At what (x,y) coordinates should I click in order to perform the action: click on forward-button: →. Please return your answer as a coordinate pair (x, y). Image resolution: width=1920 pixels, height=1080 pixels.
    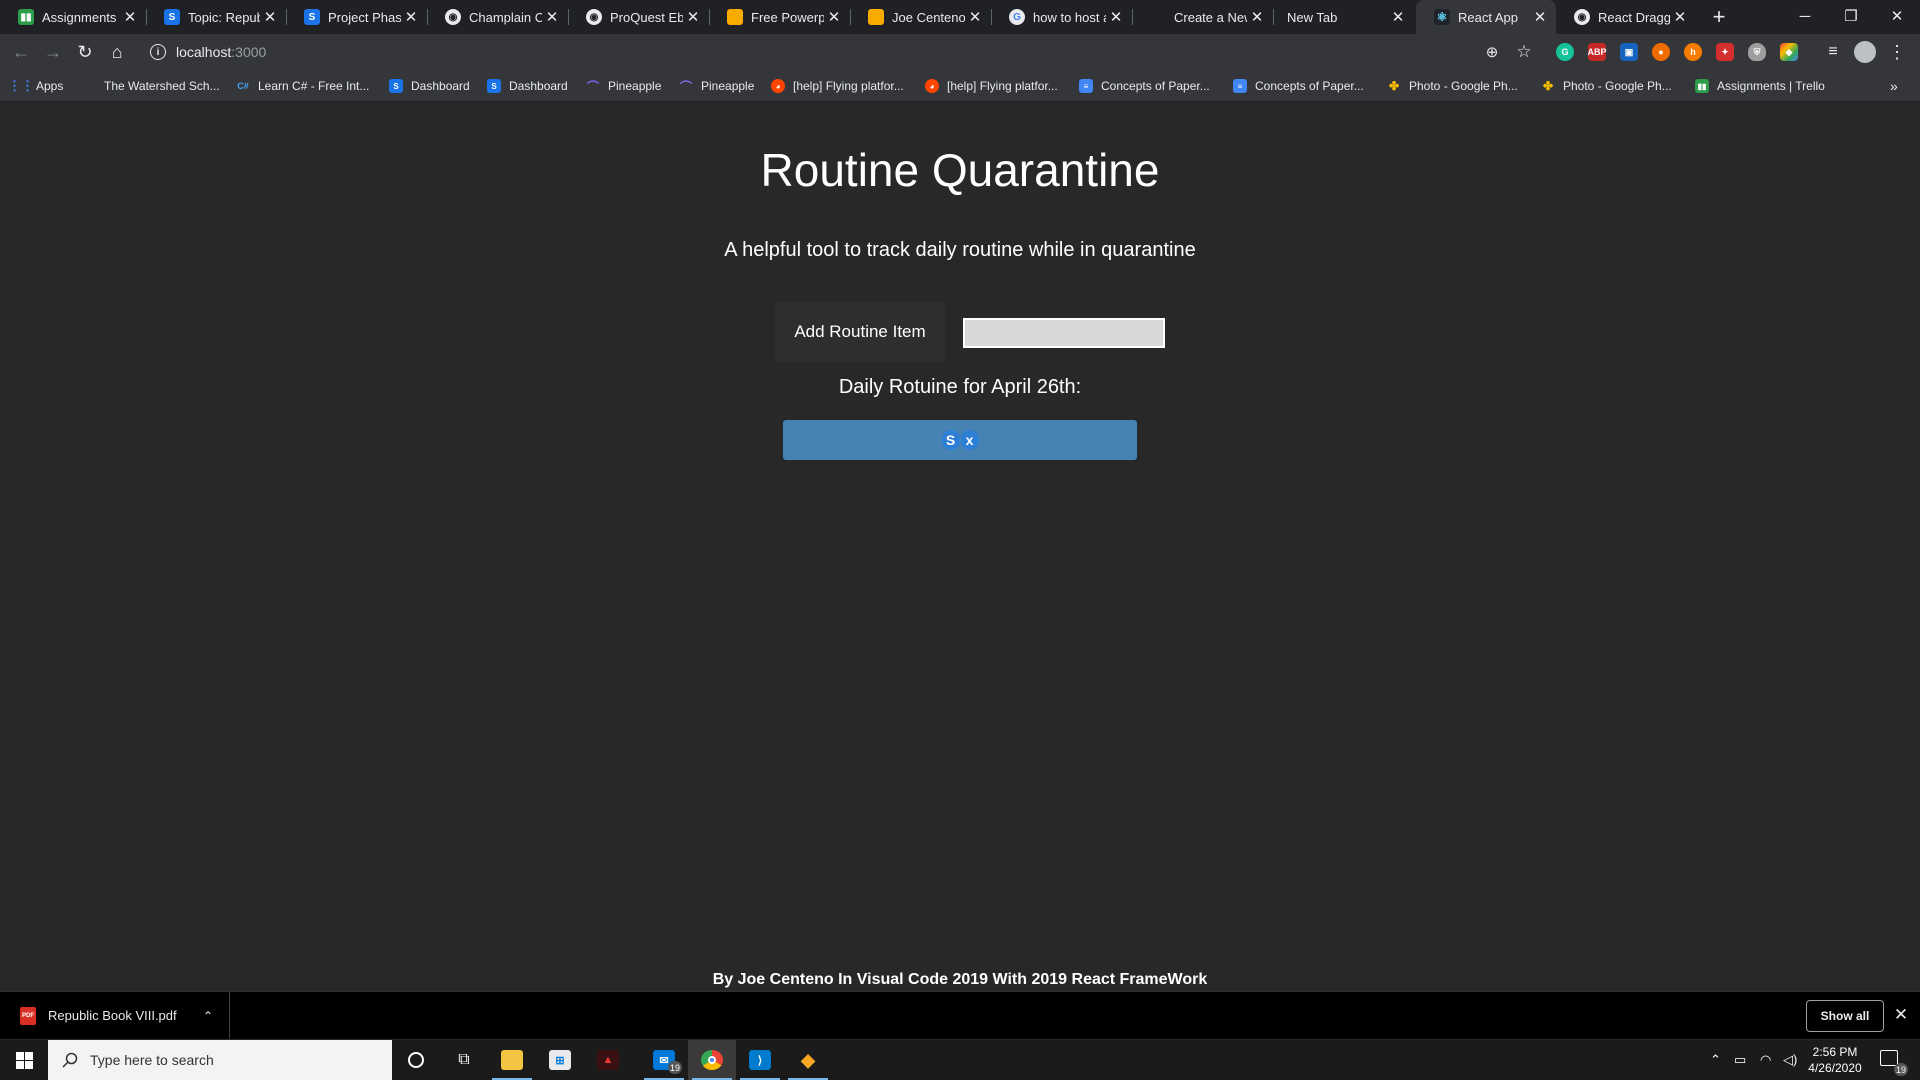
    Looking at the image, I should click on (53, 52).